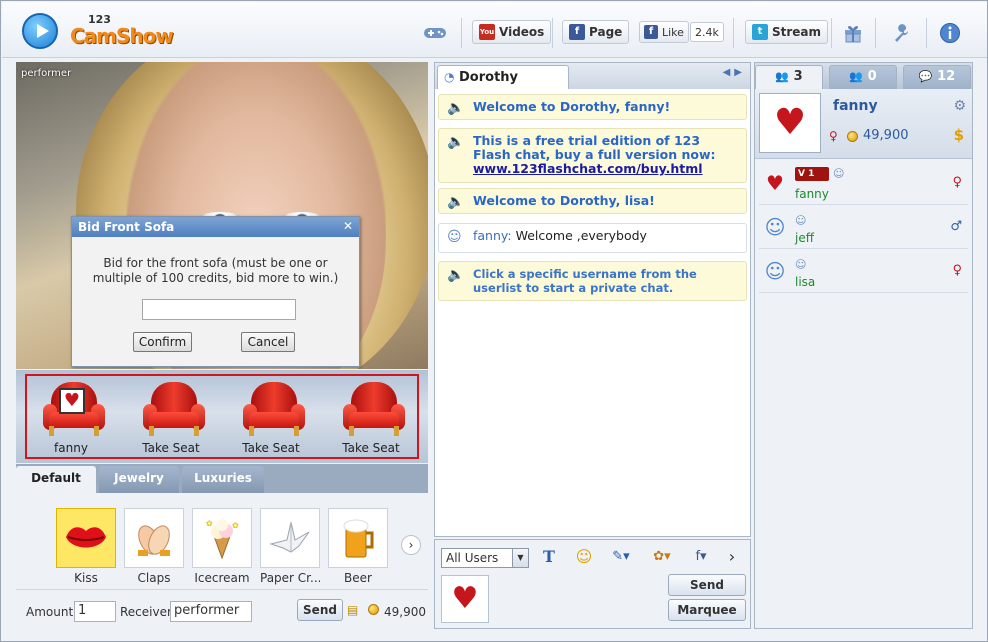  I want to click on tab-default: Default, so click(56, 479).